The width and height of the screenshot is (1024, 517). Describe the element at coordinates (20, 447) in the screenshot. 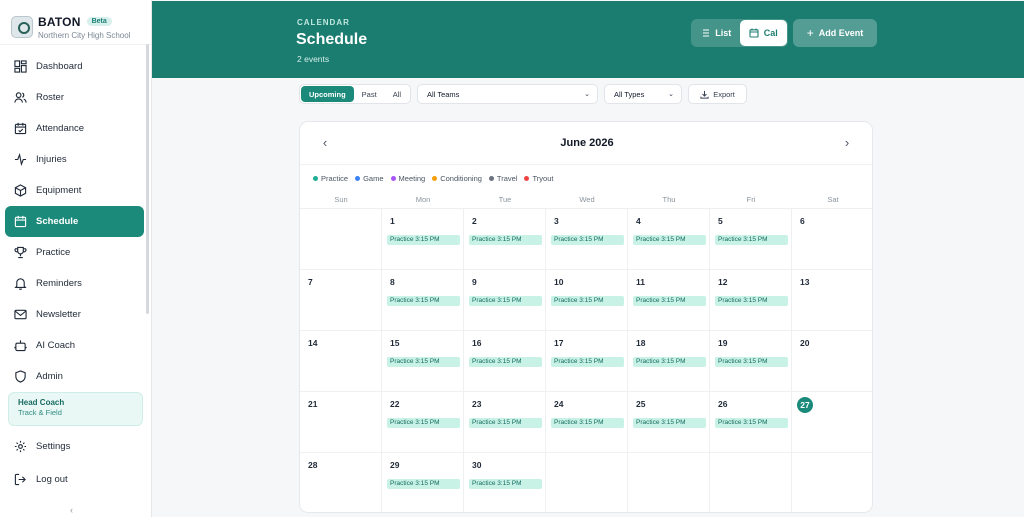

I see `gear-icon` at that location.